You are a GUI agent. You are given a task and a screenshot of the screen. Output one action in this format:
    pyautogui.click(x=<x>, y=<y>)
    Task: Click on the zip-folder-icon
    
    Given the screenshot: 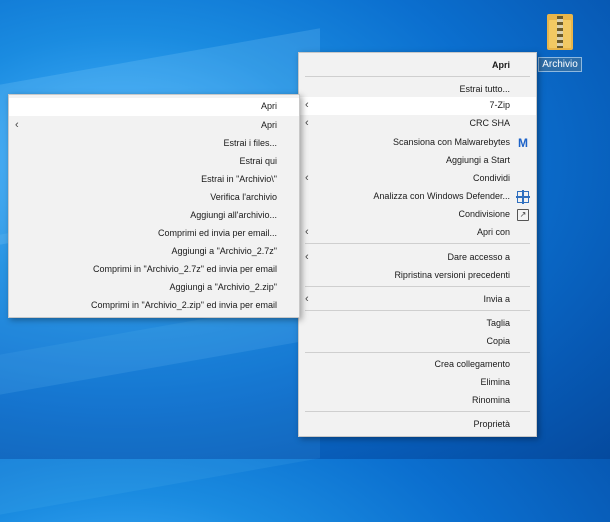 What is the action you would take?
    pyautogui.click(x=560, y=32)
    